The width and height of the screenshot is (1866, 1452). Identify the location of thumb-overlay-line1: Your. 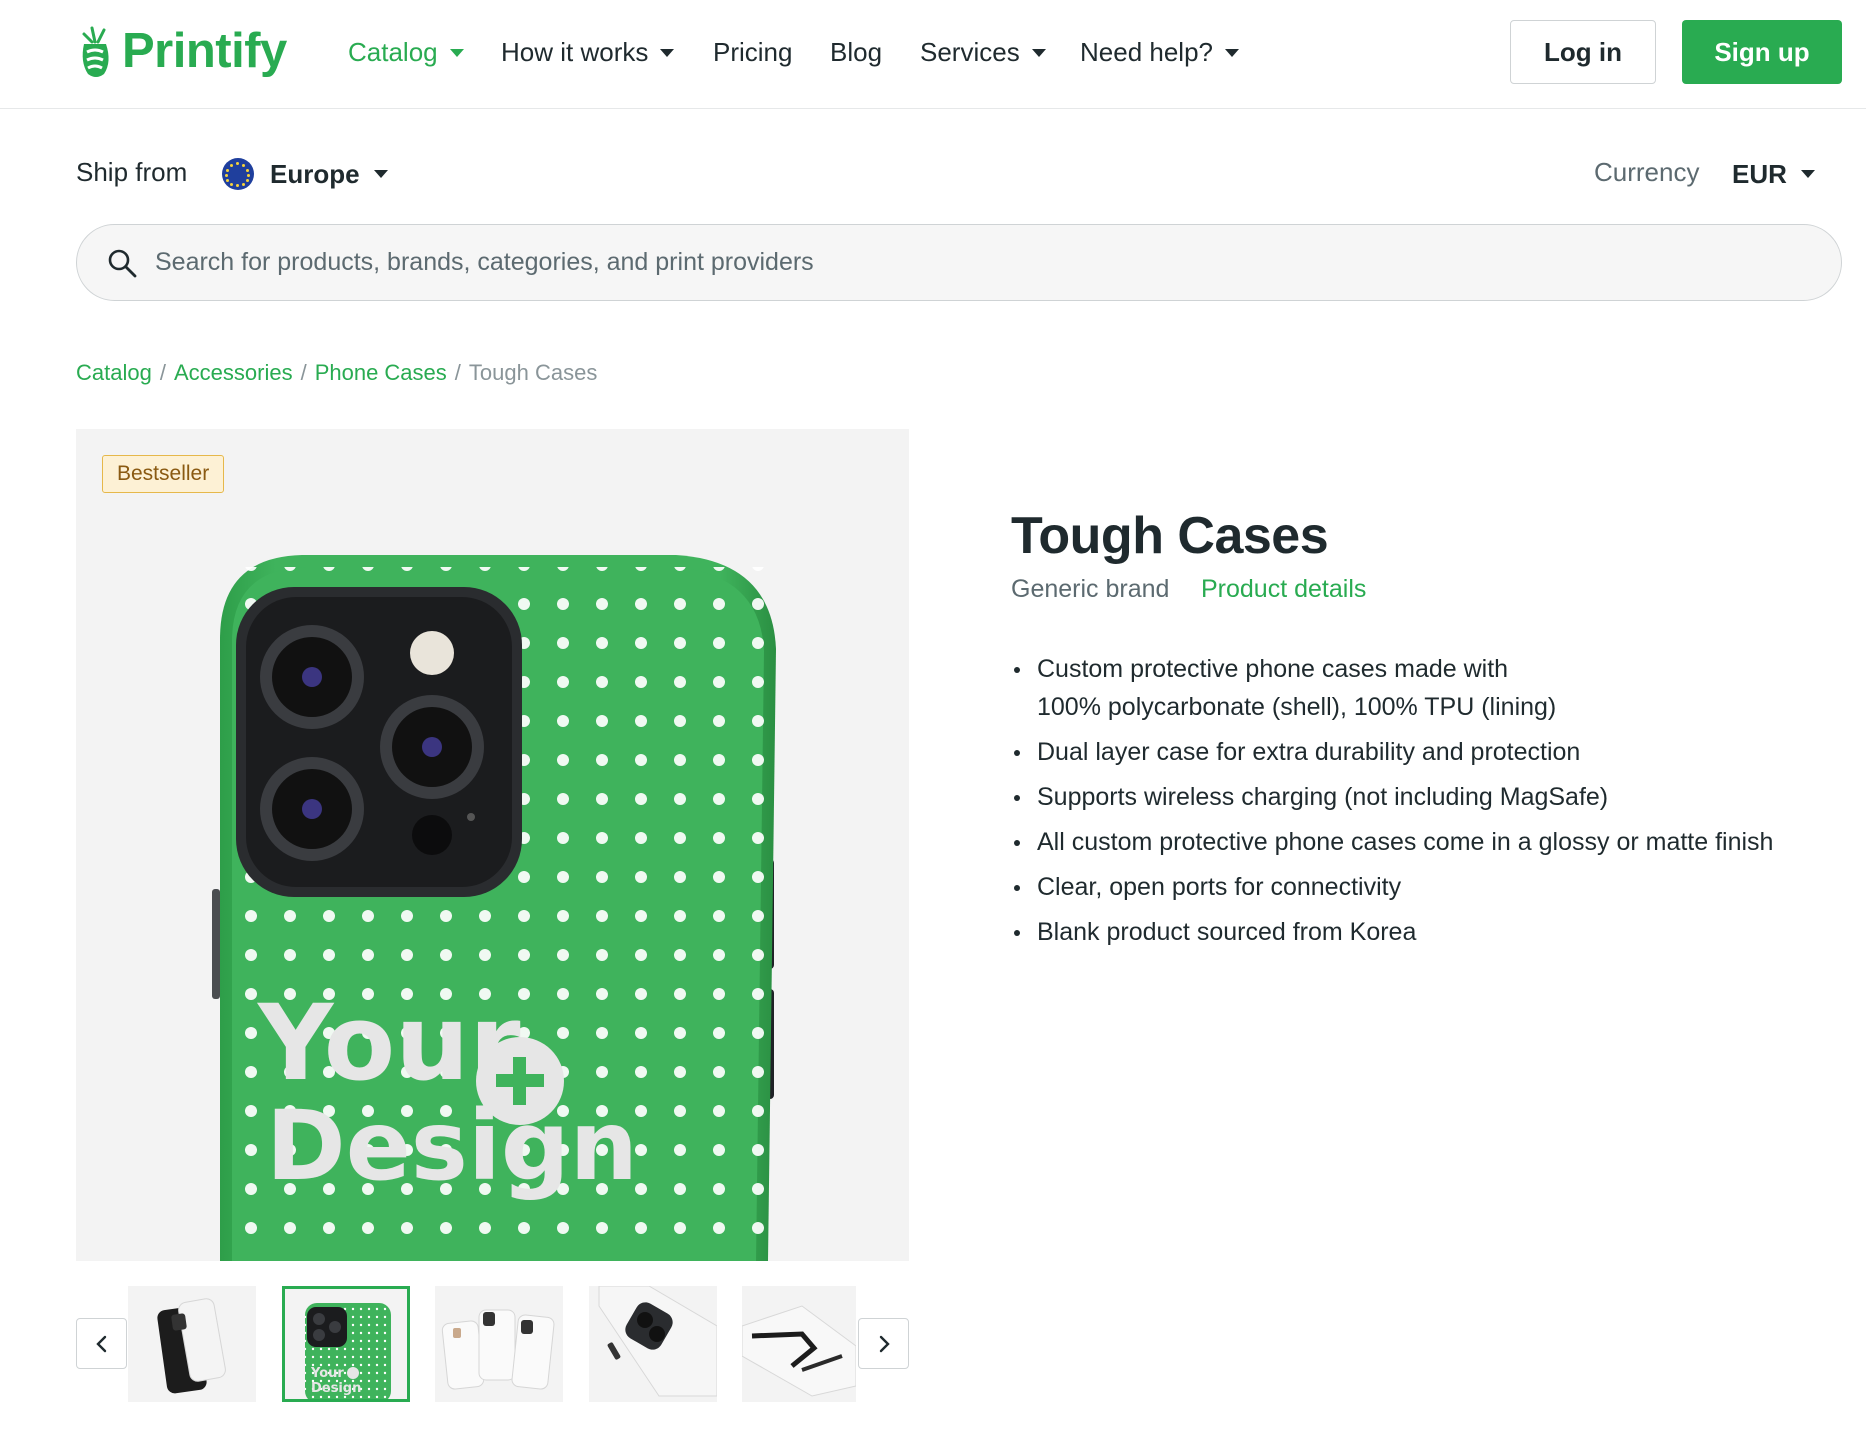
(327, 1373).